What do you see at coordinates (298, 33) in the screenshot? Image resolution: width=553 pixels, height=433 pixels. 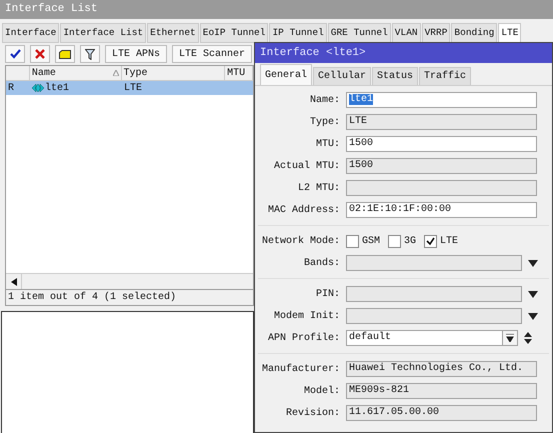 I see `tab: IP Tunnel` at bounding box center [298, 33].